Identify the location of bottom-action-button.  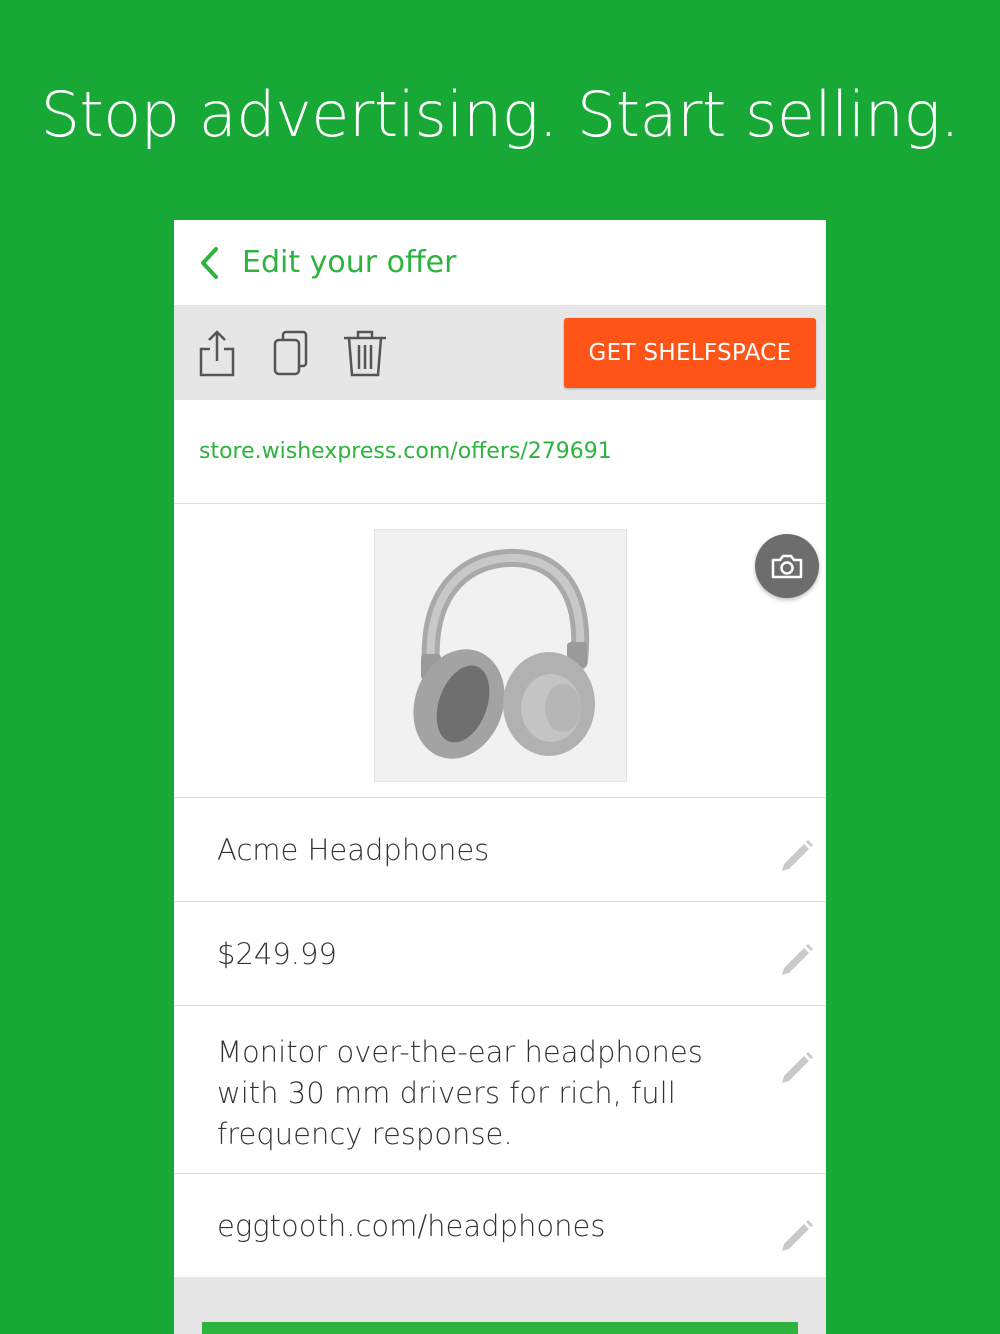
(500, 1328).